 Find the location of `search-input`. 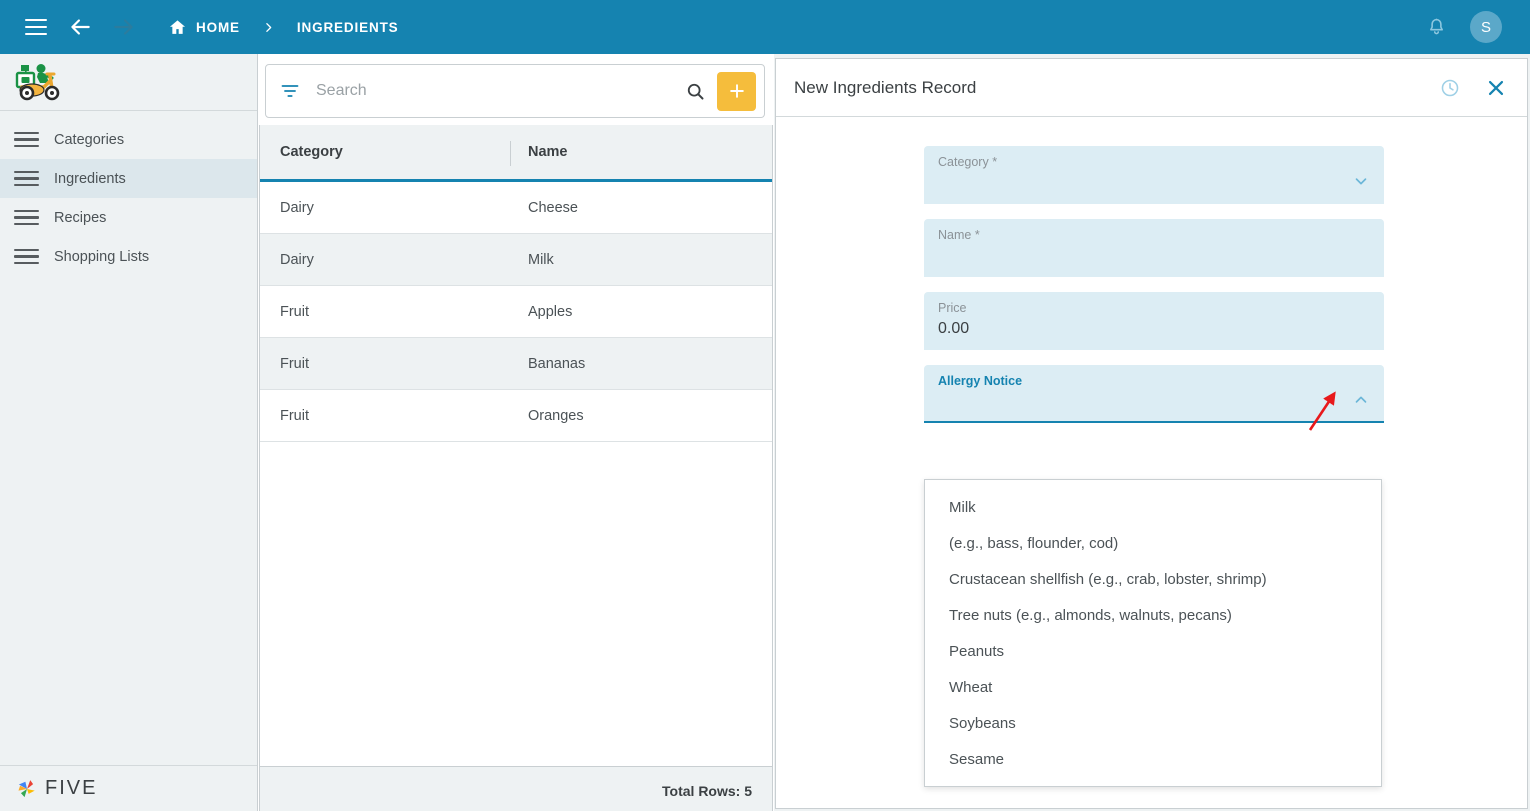

search-input is located at coordinates (497, 91).